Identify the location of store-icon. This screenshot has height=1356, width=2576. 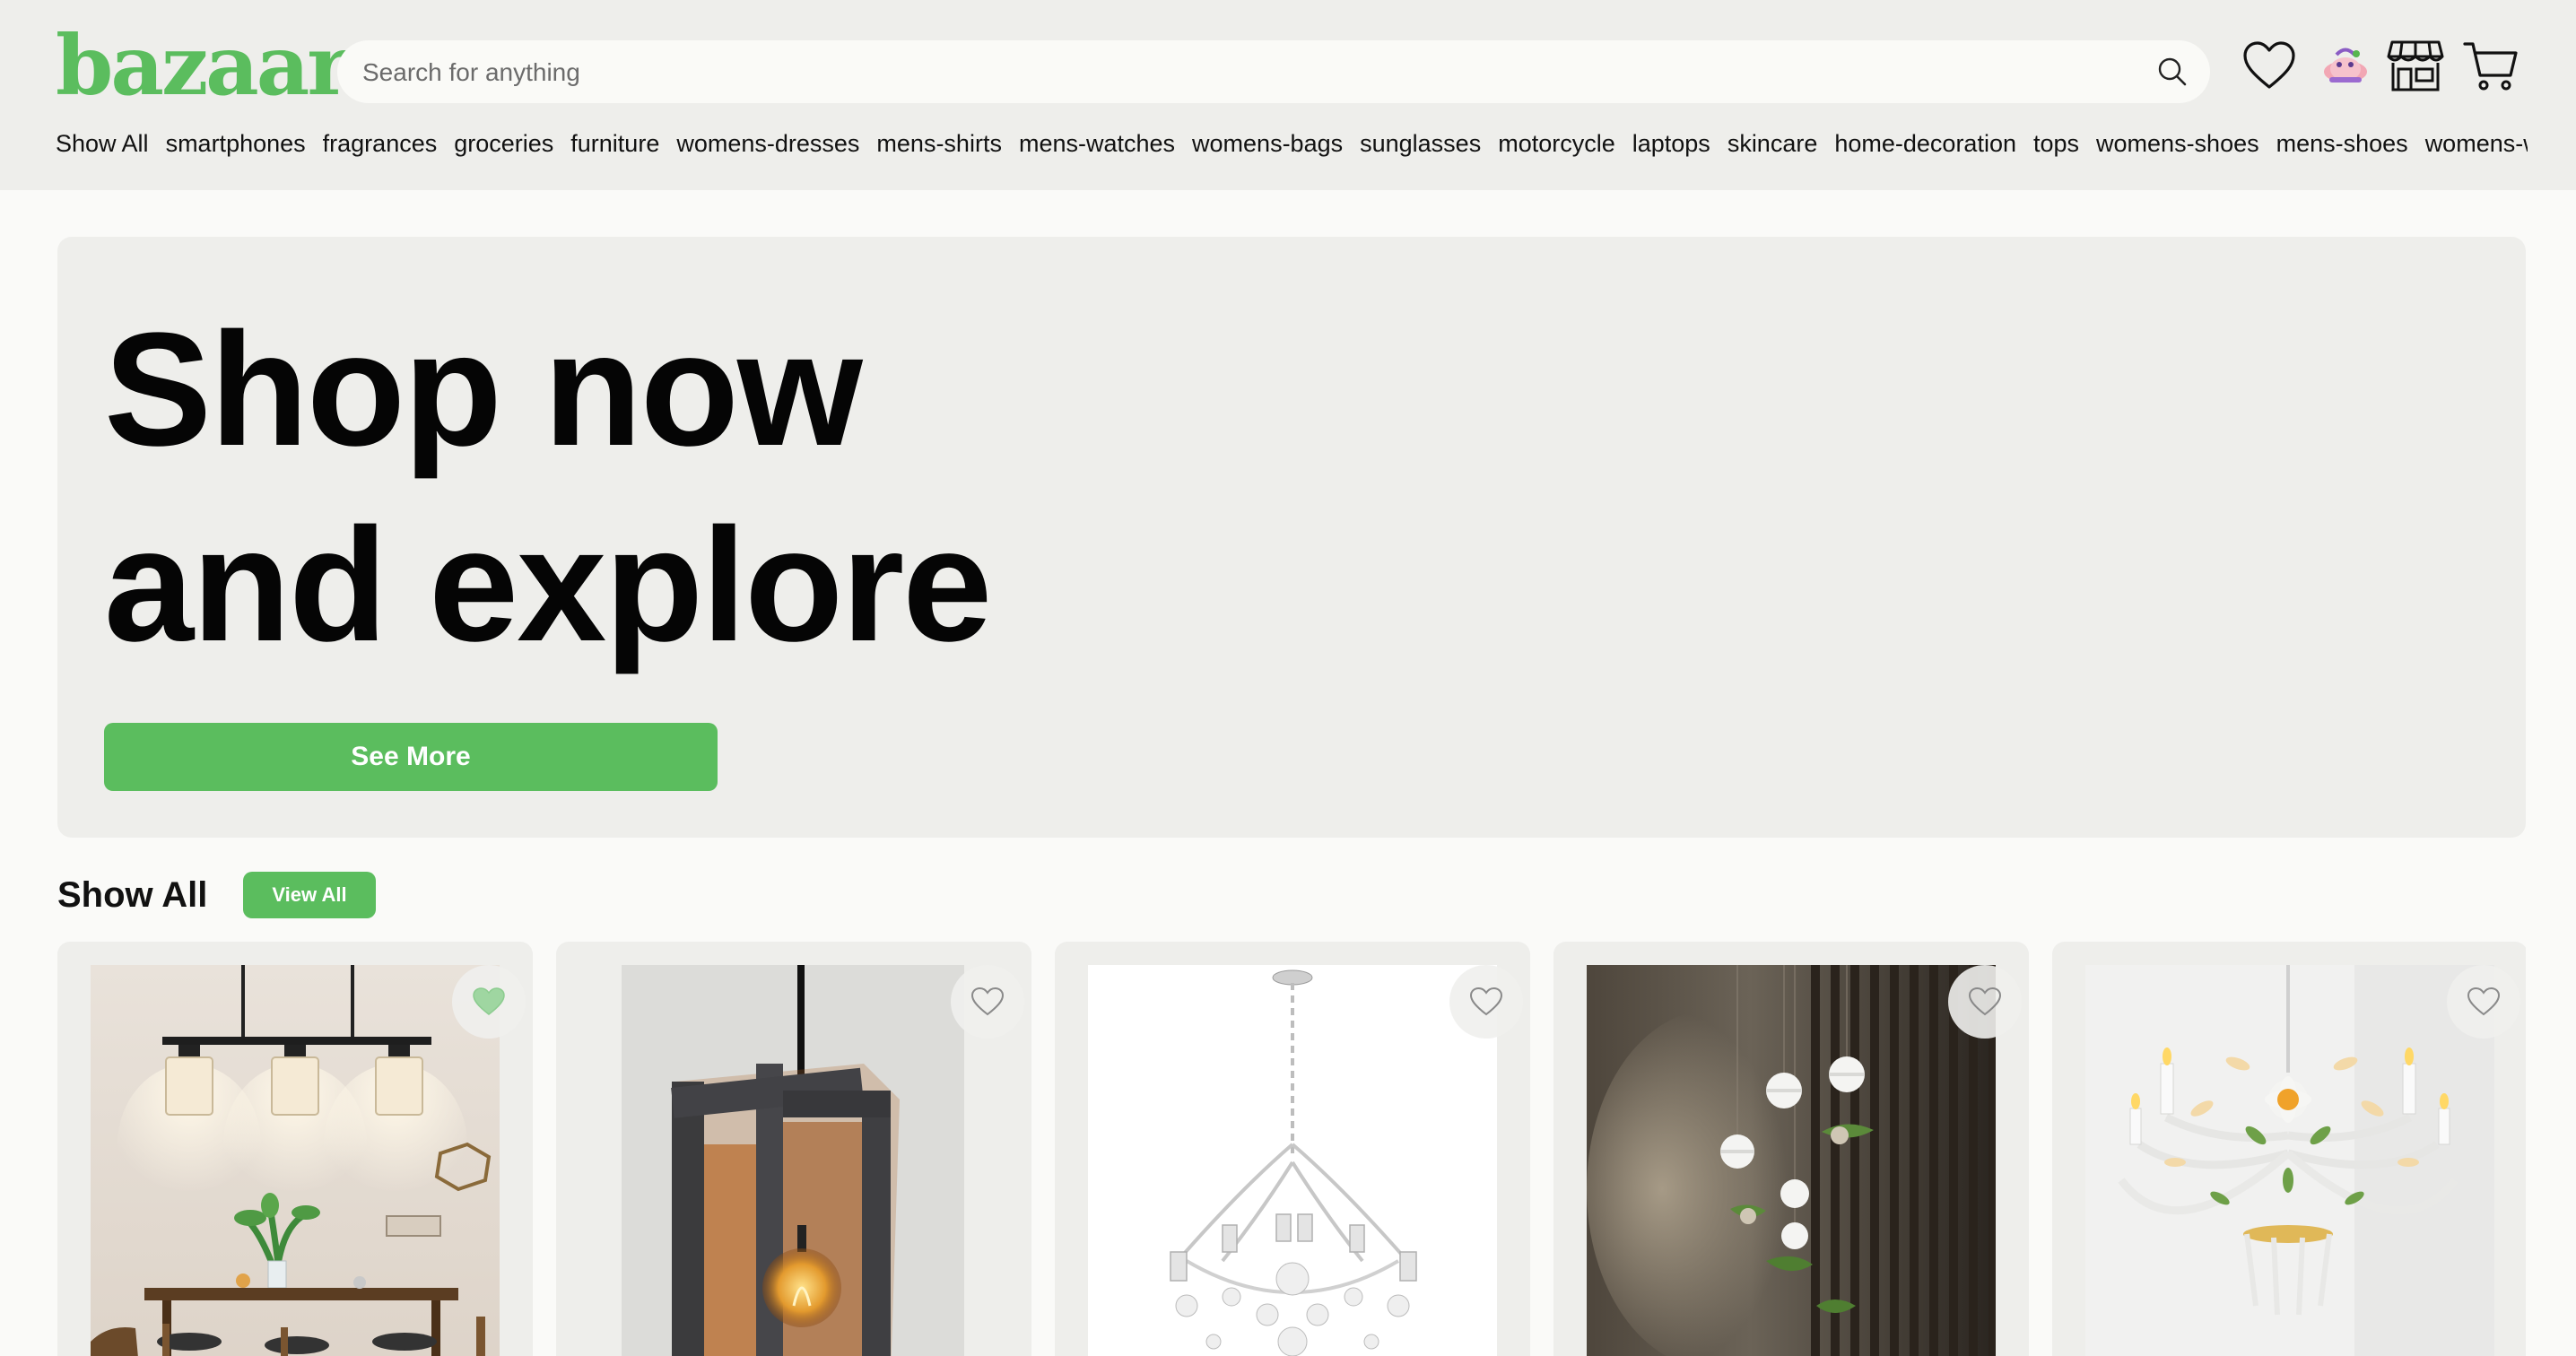
(2415, 65).